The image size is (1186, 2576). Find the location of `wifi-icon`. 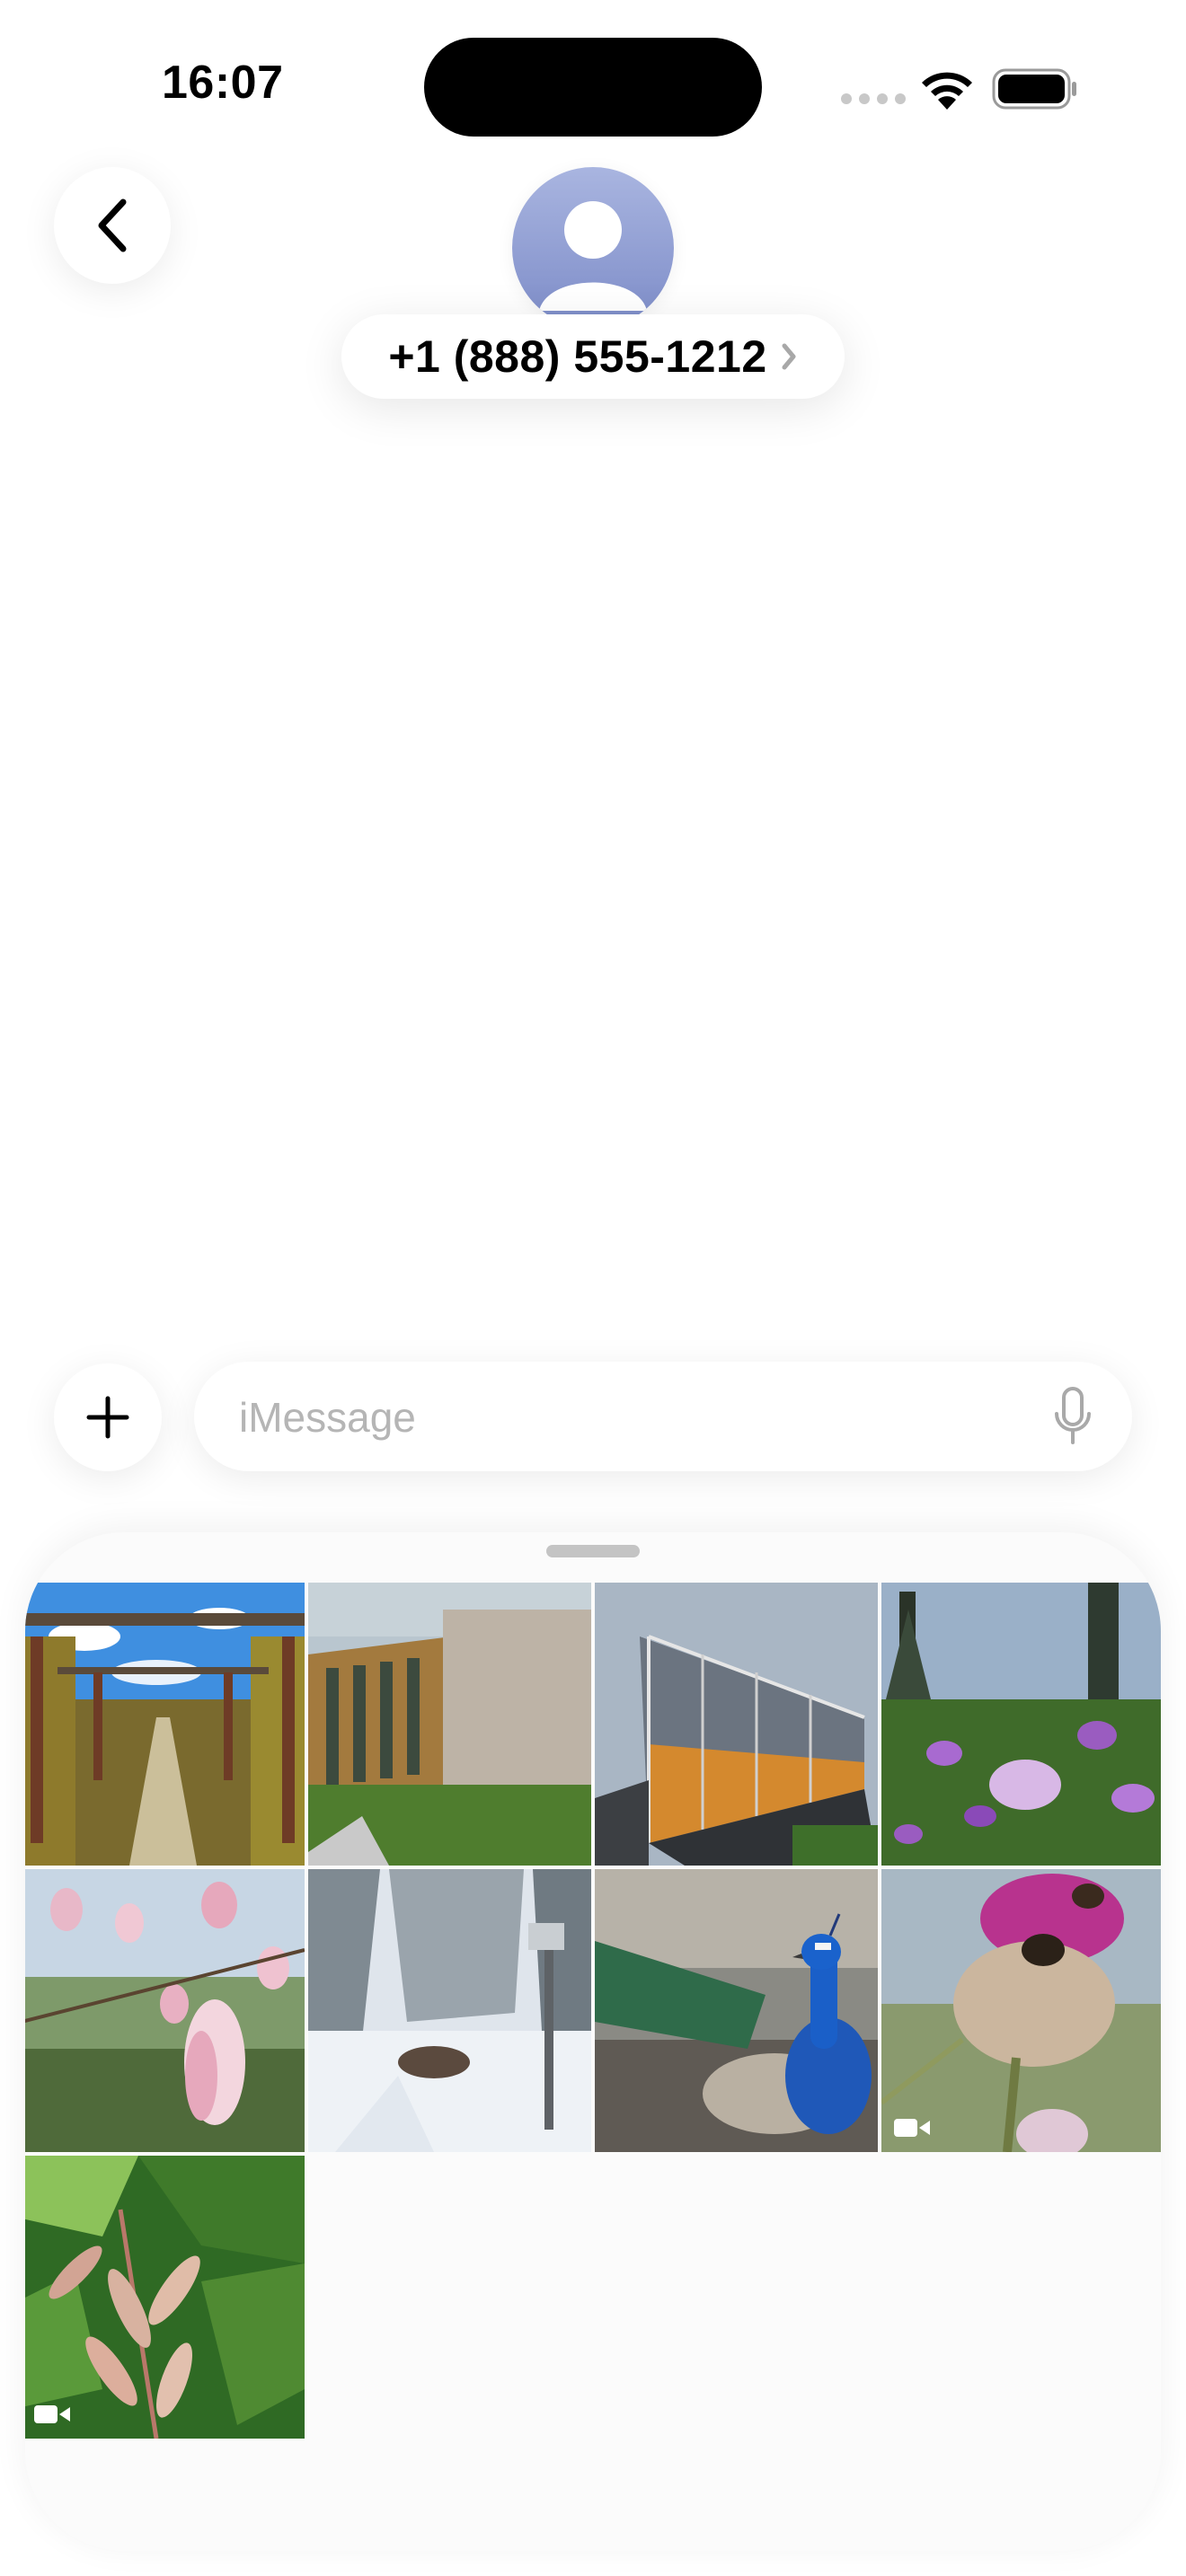

wifi-icon is located at coordinates (947, 91).